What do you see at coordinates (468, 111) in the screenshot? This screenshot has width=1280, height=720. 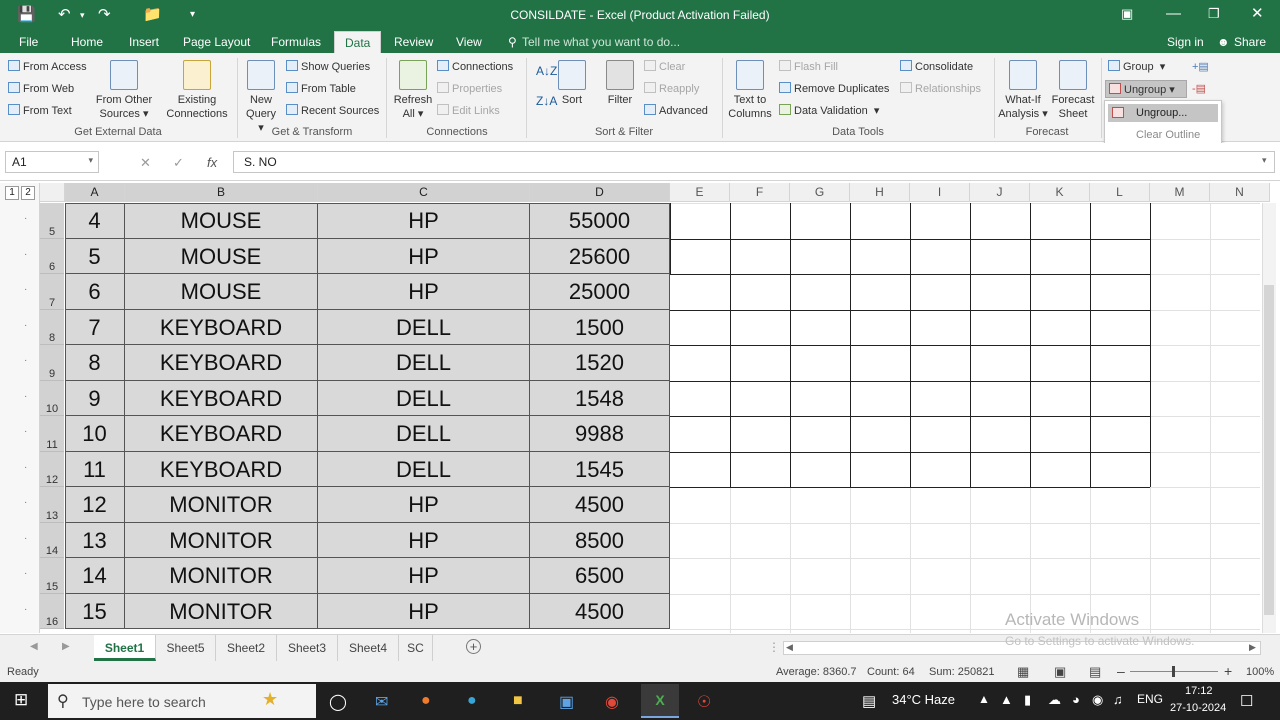 I see `edit-links-button: Edit Links` at bounding box center [468, 111].